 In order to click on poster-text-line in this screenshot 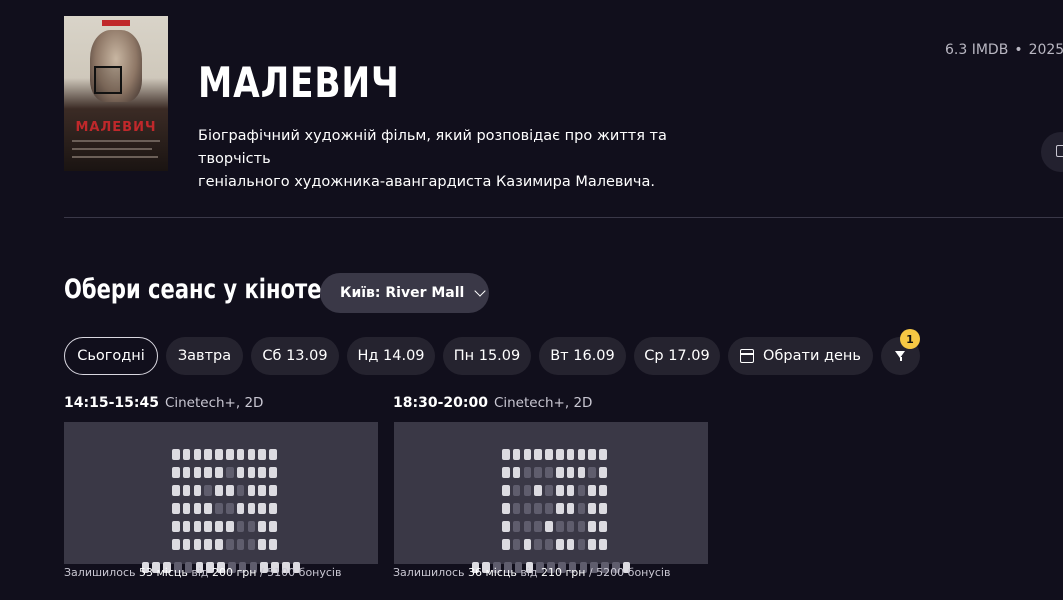, I will do `click(116, 141)`.